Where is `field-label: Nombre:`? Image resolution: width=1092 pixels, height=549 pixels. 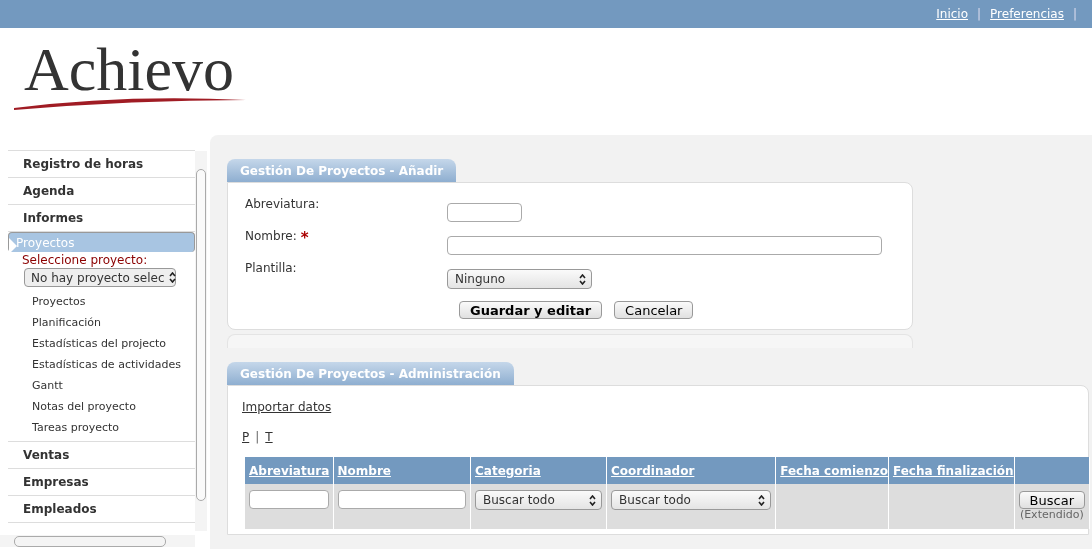 field-label: Nombre: is located at coordinates (271, 236).